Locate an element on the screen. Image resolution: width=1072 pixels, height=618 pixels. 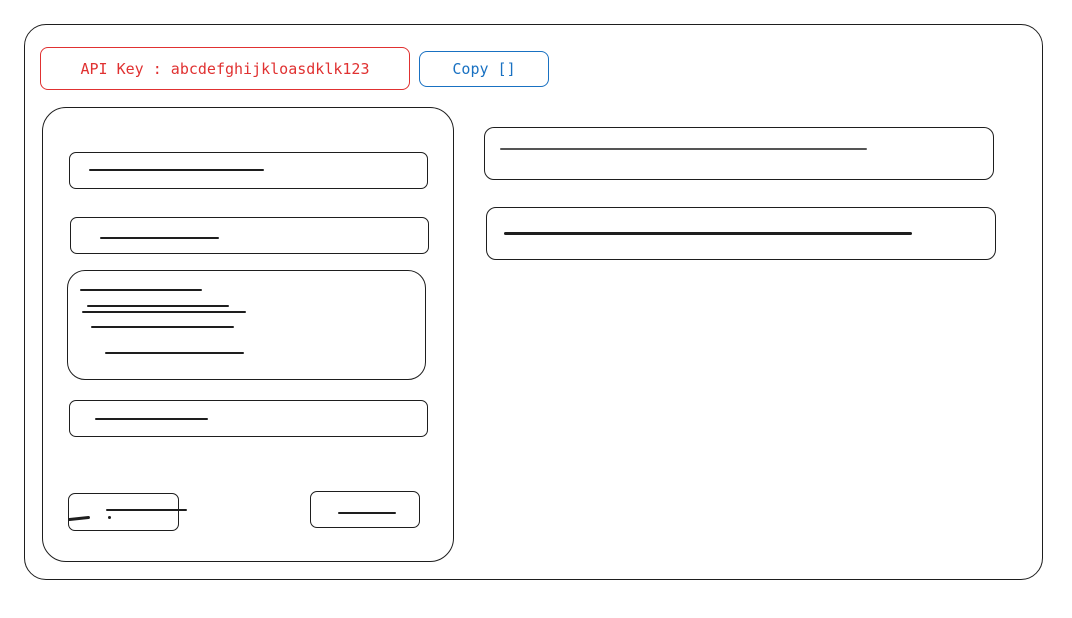
secondary-button is located at coordinates (123, 512).